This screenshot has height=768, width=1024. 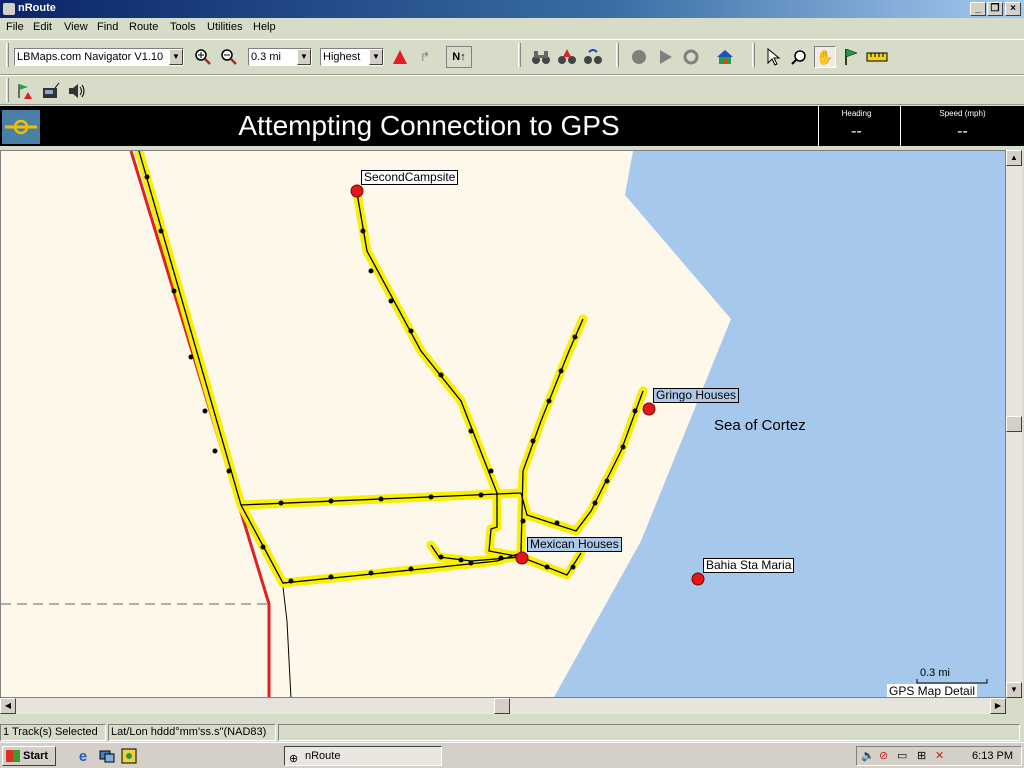 I want to click on pan-tool-button: ✋, so click(x=825, y=57).